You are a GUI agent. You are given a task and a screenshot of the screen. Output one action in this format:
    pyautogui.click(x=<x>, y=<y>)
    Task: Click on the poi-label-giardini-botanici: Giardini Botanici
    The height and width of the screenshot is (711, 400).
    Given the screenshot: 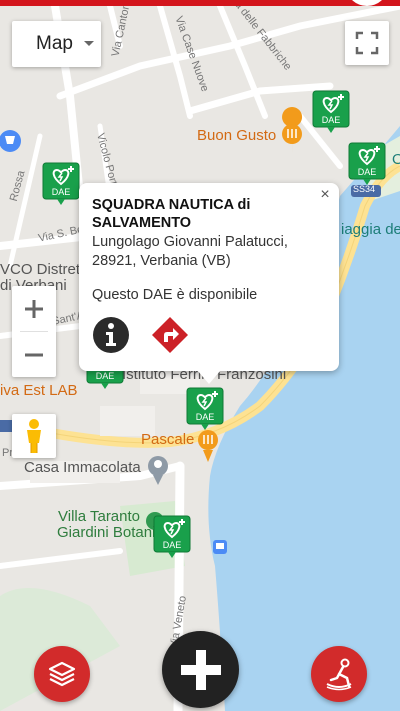 What is the action you would take?
    pyautogui.click(x=111, y=532)
    